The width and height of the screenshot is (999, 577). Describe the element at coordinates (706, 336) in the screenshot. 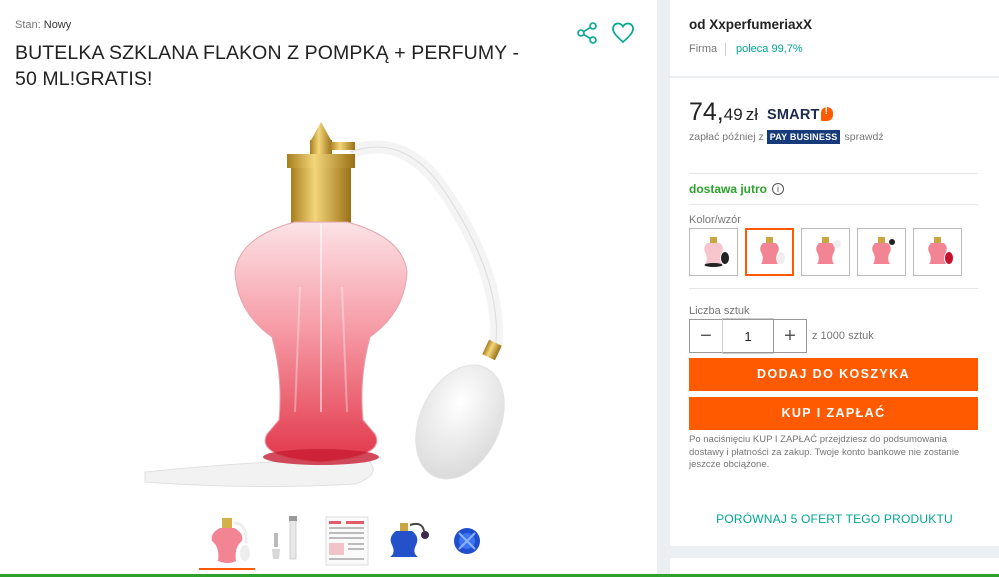

I see `minus-icon: −` at that location.